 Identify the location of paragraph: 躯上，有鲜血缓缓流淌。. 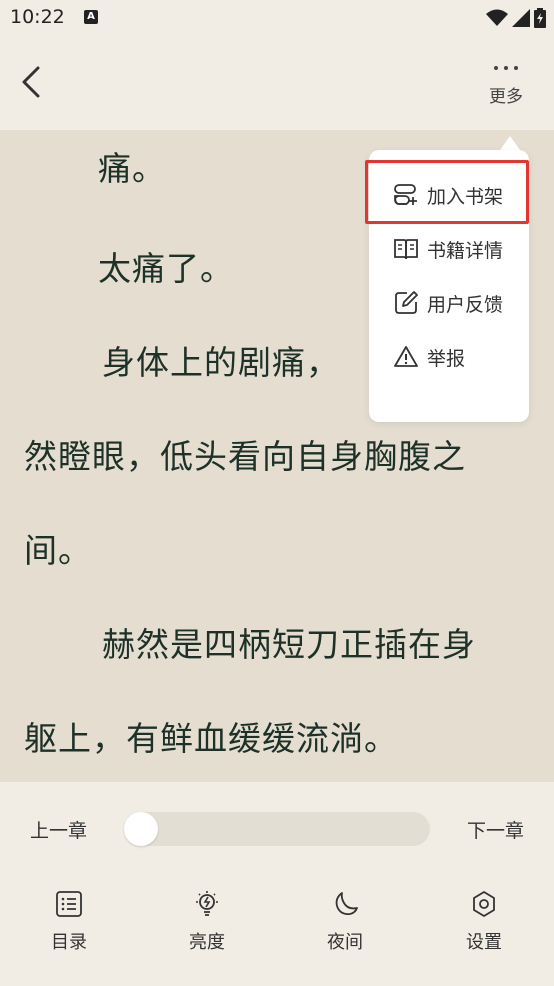
(211, 738).